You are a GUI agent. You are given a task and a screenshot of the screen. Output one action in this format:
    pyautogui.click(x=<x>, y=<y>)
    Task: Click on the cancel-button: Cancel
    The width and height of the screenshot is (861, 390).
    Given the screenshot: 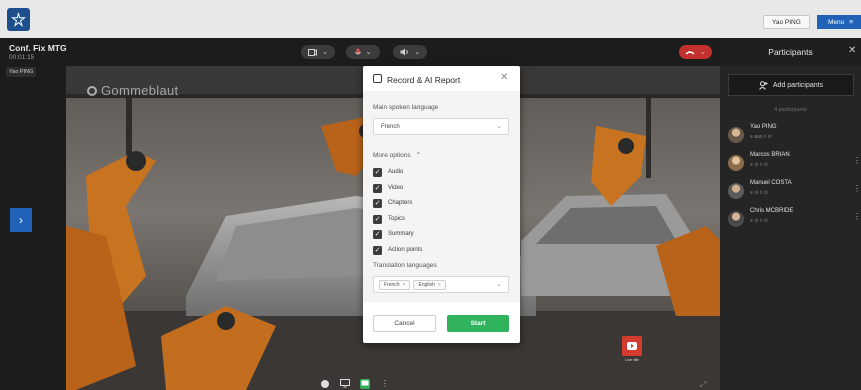 What is the action you would take?
    pyautogui.click(x=404, y=323)
    